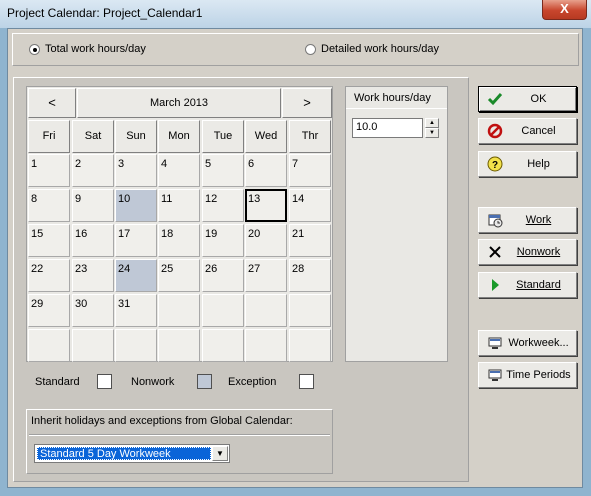 The image size is (591, 496). What do you see at coordinates (49, 240) in the screenshot?
I see `calendar-day: 15` at bounding box center [49, 240].